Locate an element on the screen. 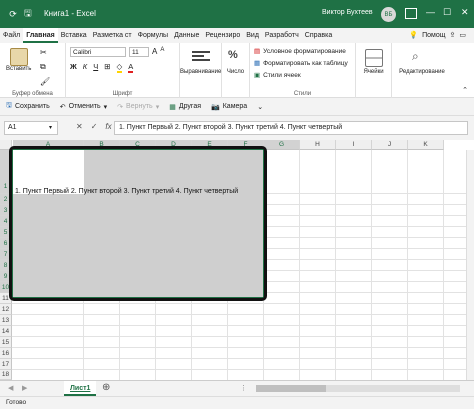 This screenshot has height=409, width=474. horizontal-scrollbar is located at coordinates (358, 388).